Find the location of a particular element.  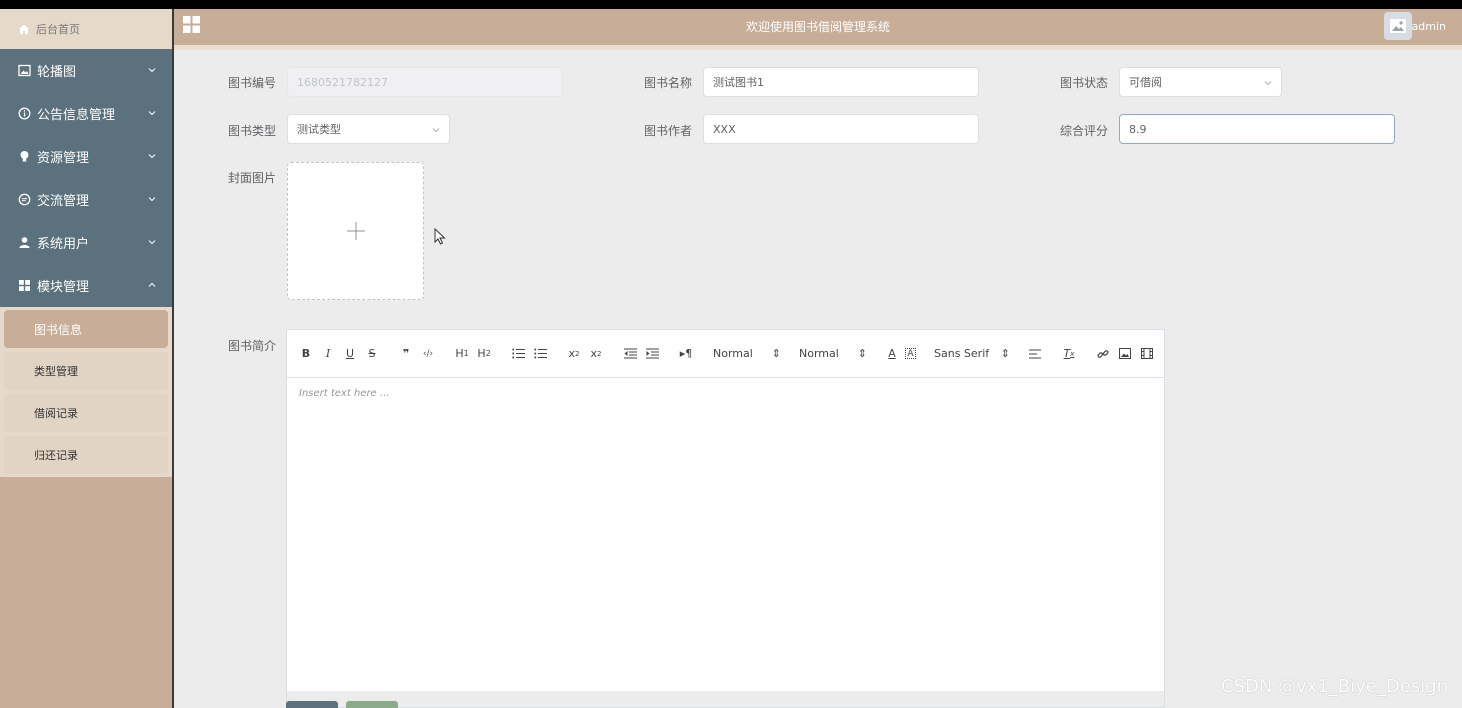

superscript-button: x2 is located at coordinates (596, 354).